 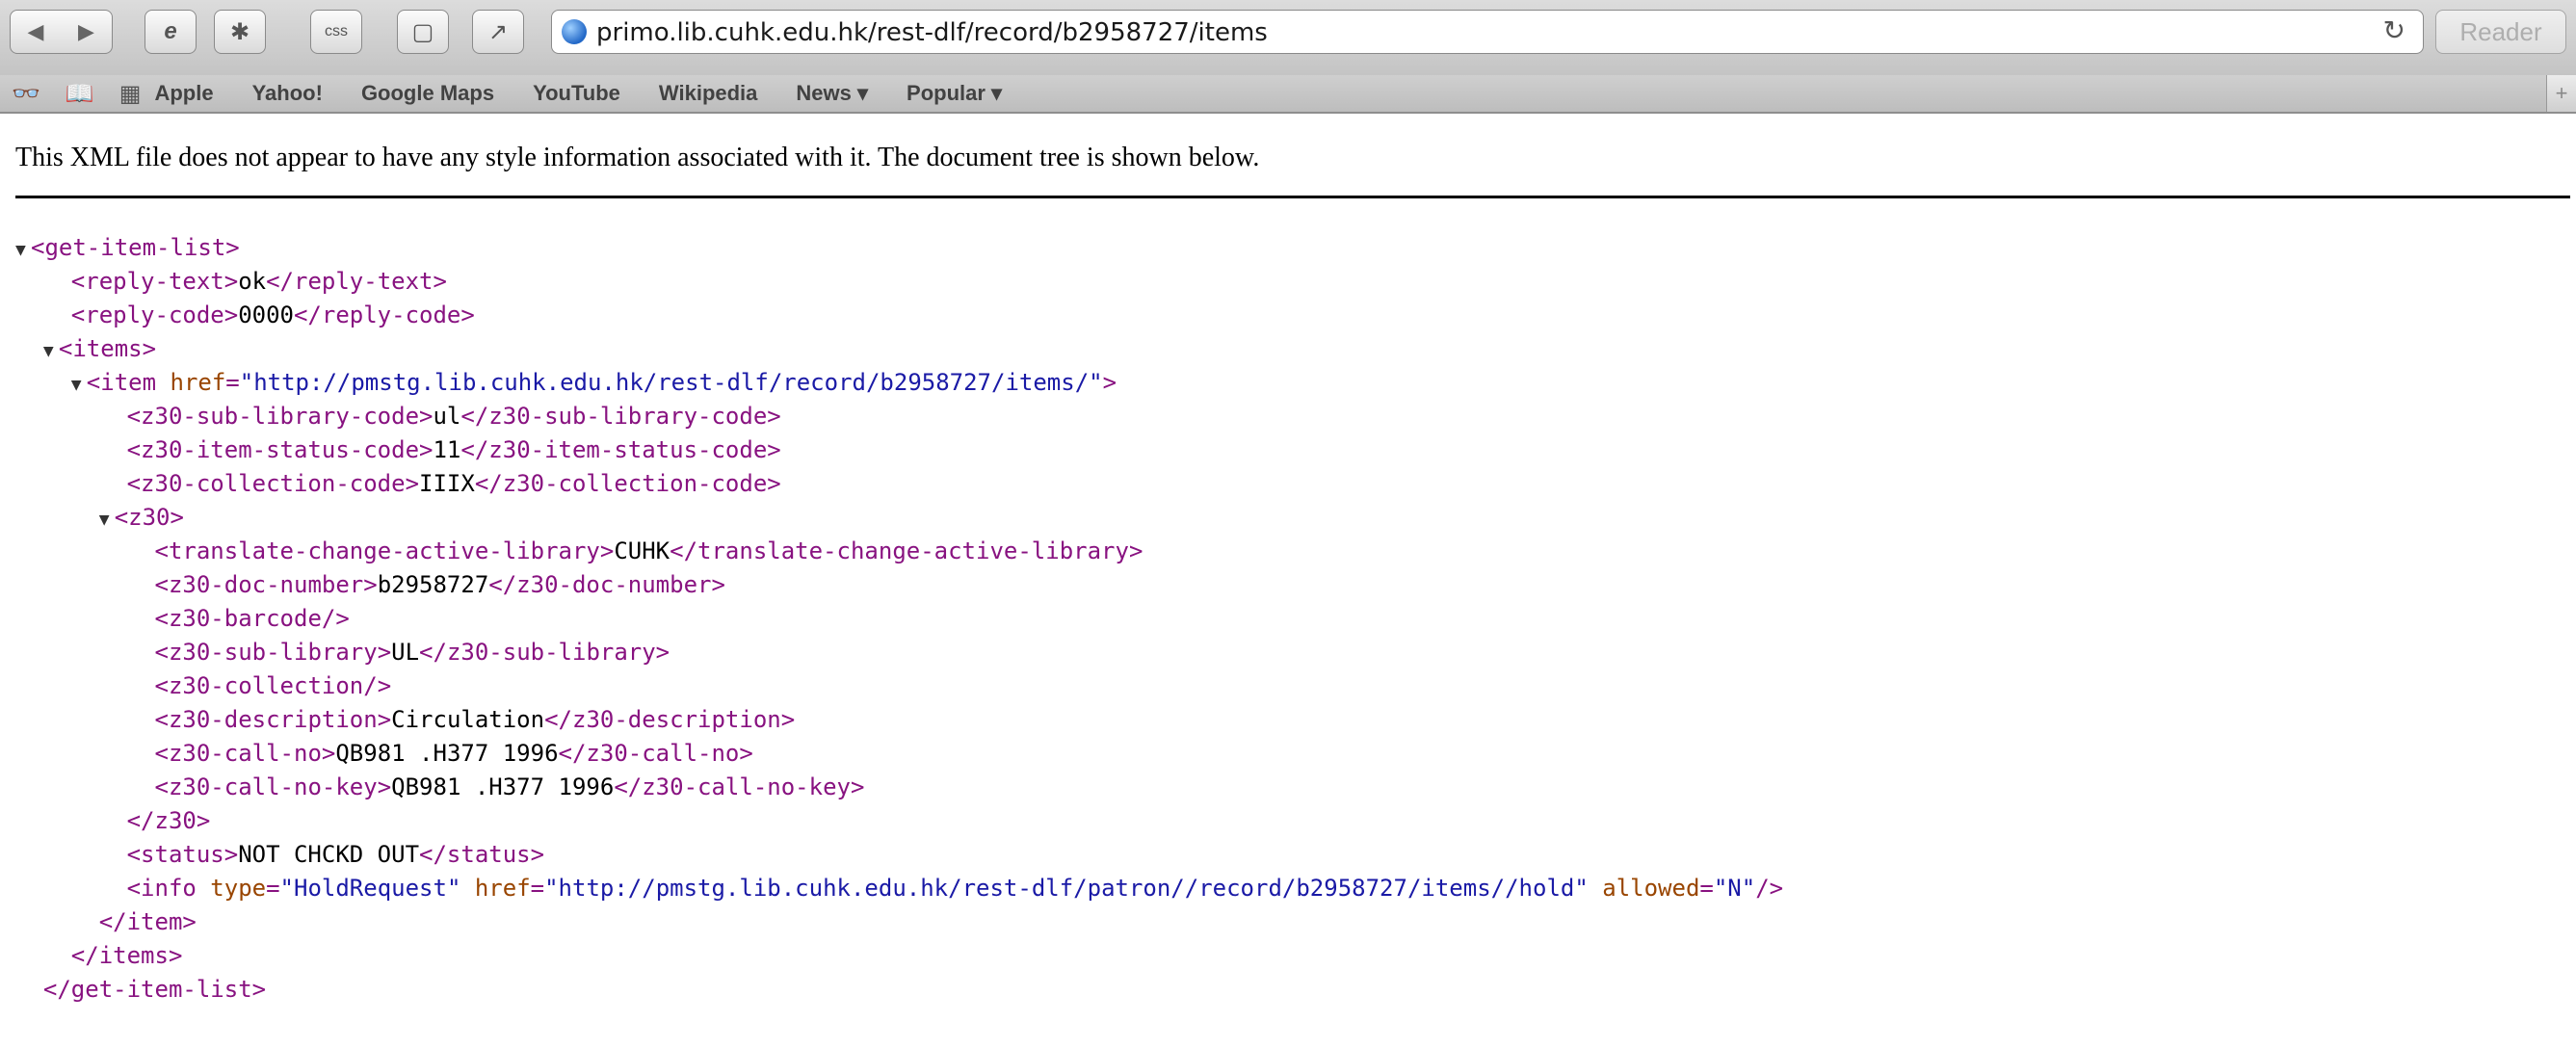 What do you see at coordinates (183, 93) in the screenshot?
I see `bookmark-apple: Apple` at bounding box center [183, 93].